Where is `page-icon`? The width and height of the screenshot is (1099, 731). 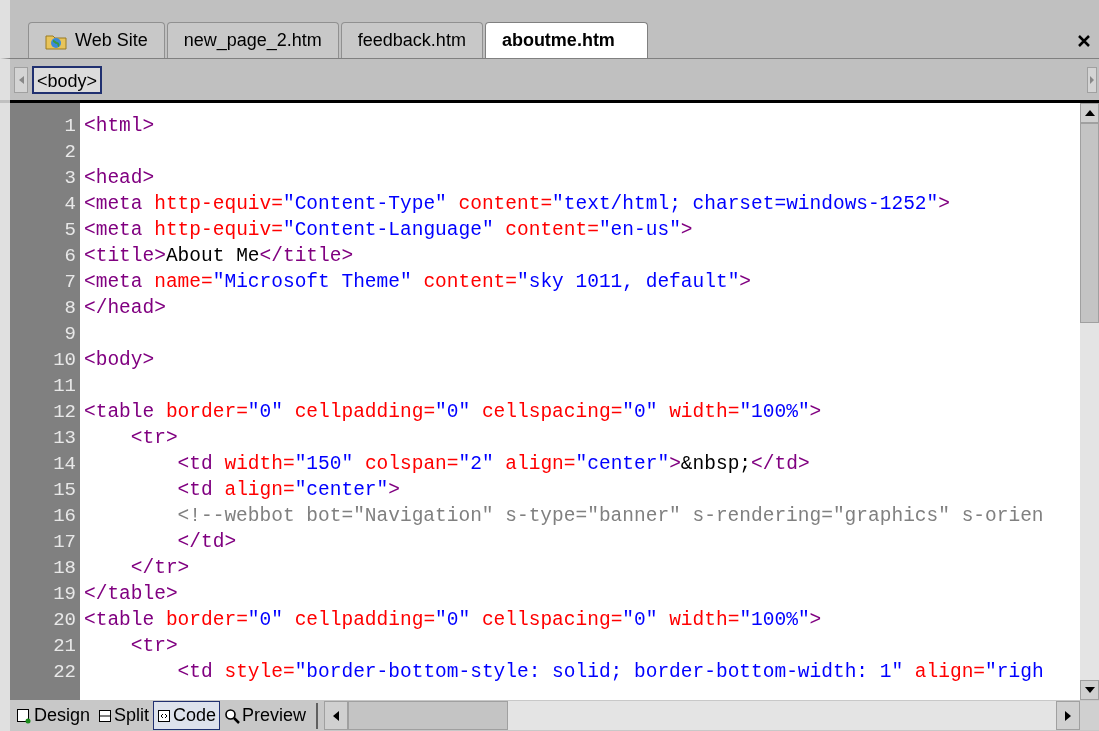
page-icon is located at coordinates (24, 715).